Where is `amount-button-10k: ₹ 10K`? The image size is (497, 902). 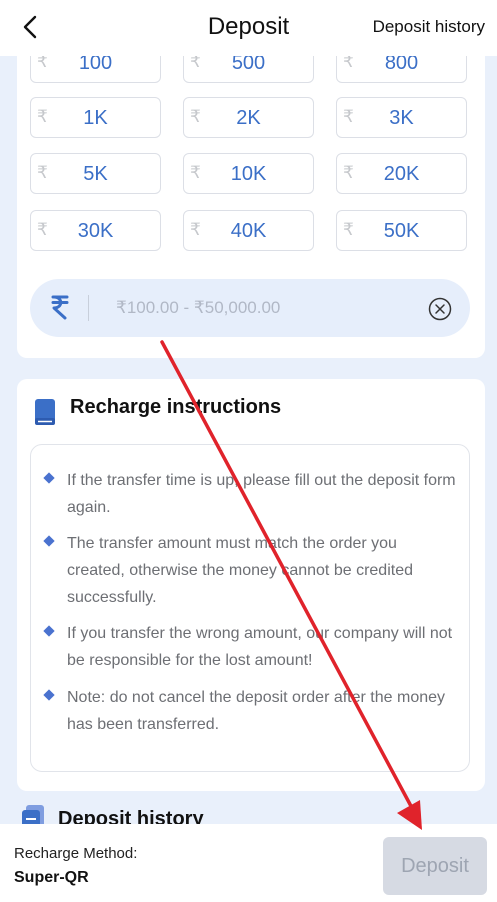
amount-button-10k: ₹ 10K is located at coordinates (248, 173).